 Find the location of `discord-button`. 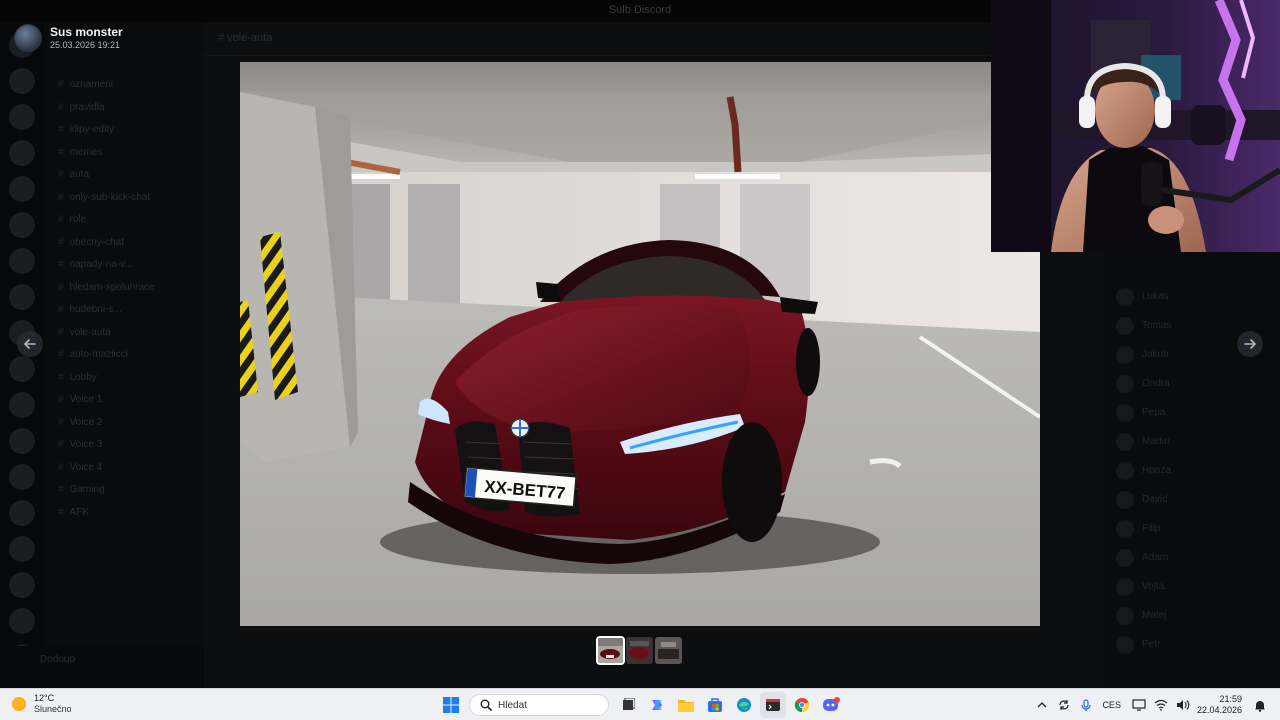

discord-button is located at coordinates (831, 705).